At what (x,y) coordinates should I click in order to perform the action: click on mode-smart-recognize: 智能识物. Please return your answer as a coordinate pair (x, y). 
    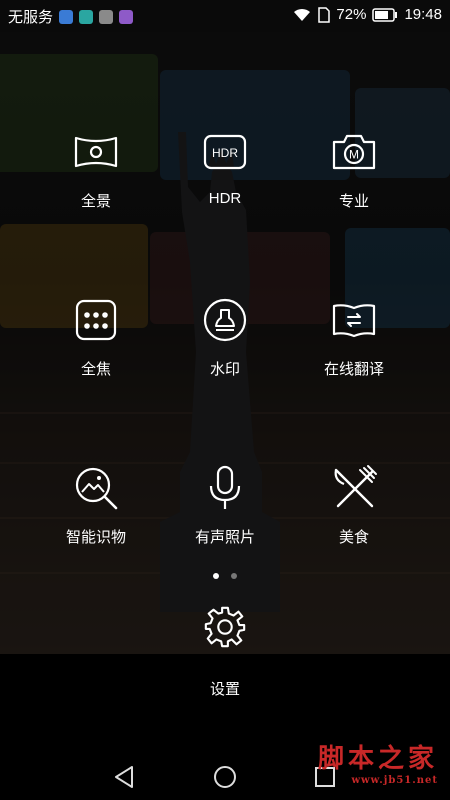
    Looking at the image, I should click on (96, 505).